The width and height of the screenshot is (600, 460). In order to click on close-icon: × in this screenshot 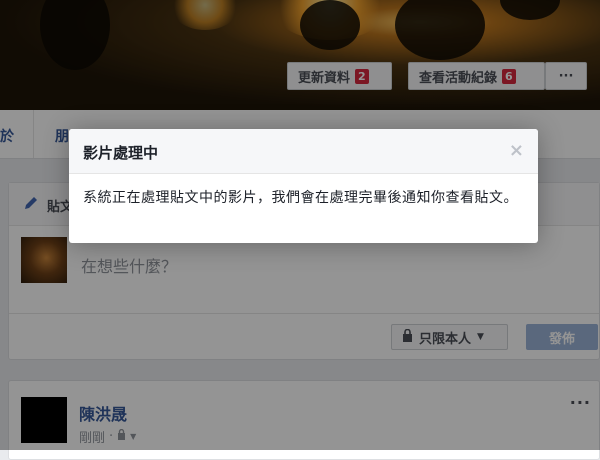, I will do `click(516, 150)`.